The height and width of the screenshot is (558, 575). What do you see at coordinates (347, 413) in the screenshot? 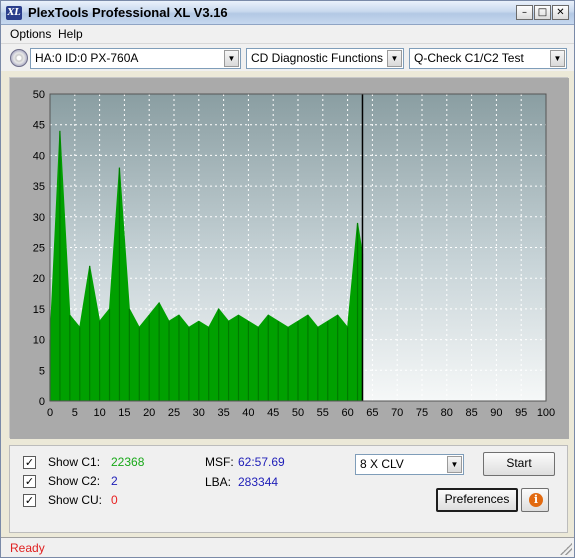
I see `x-tick-label: 60` at bounding box center [347, 413].